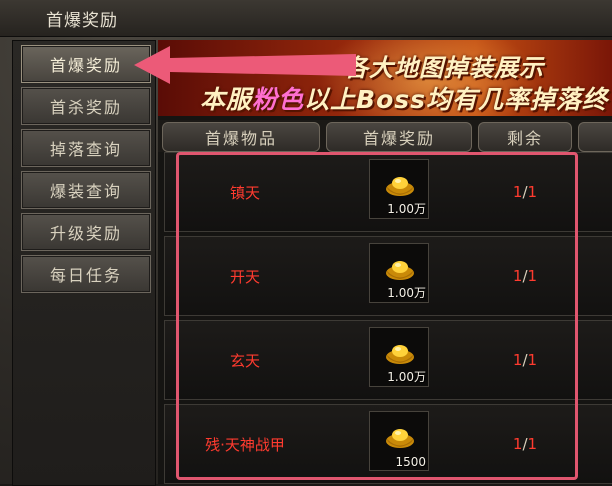 The image size is (612, 486). Describe the element at coordinates (306, 18) in the screenshot. I see `title-bar: 首爆奖励` at that location.